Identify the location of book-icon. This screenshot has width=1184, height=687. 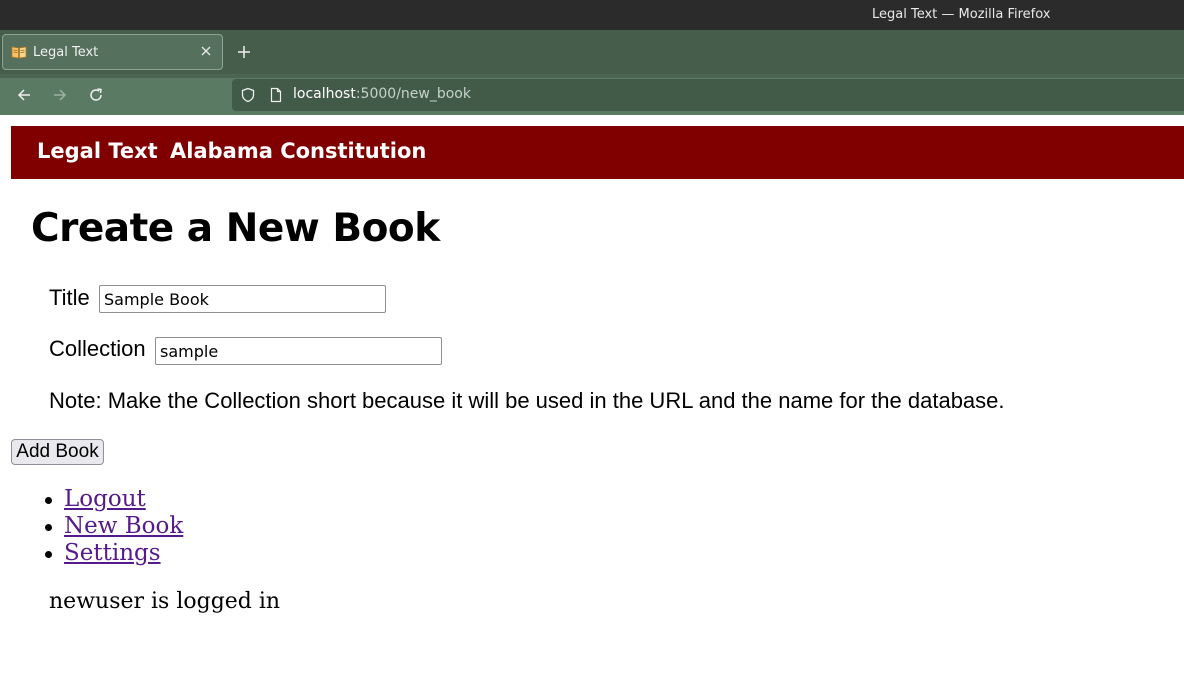
(19, 52).